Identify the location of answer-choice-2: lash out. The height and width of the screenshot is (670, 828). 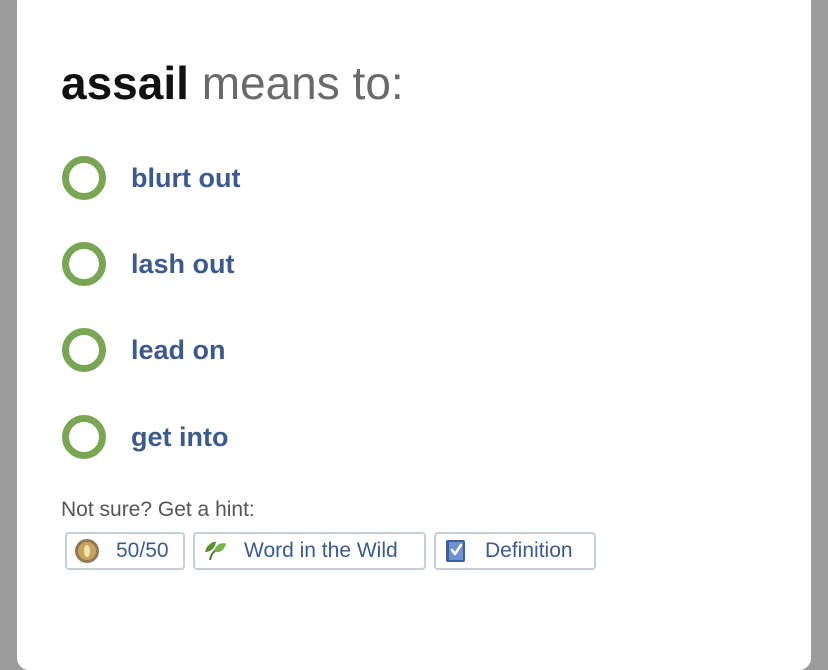
(148, 264).